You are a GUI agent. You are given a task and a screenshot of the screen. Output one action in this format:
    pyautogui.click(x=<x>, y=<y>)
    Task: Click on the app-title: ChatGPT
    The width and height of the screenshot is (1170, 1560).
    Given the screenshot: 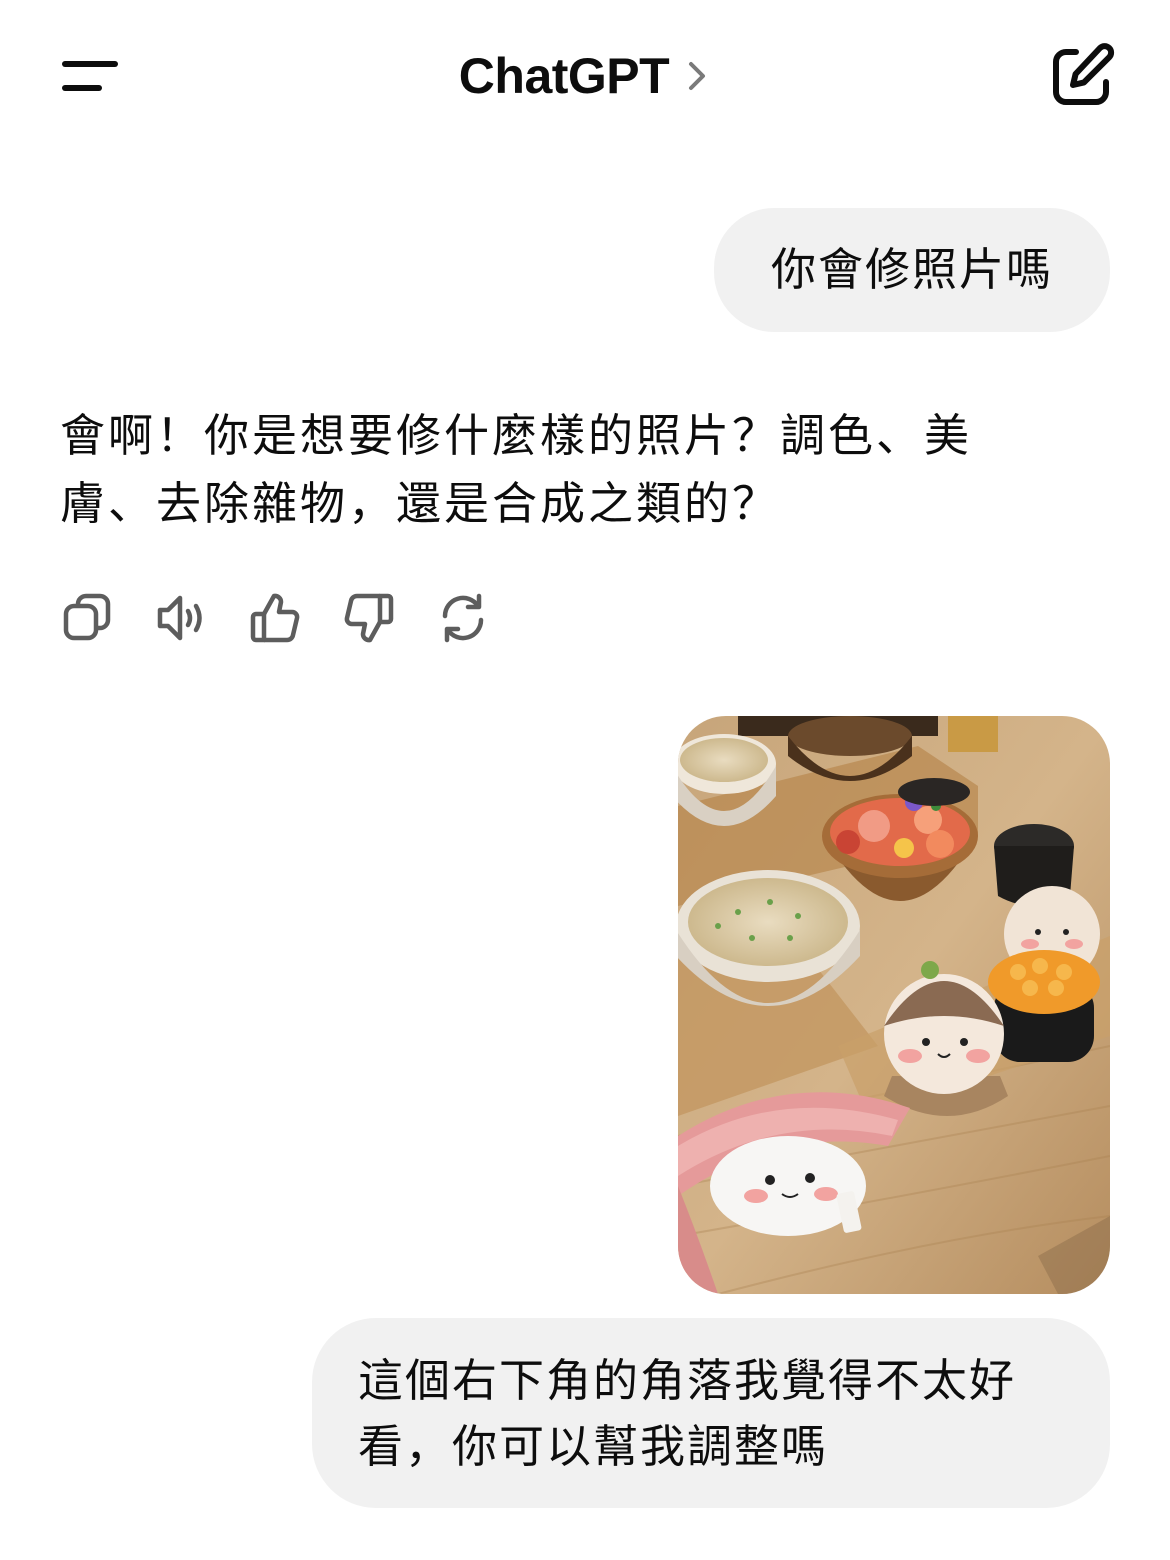 What is the action you would take?
    pyautogui.click(x=564, y=76)
    